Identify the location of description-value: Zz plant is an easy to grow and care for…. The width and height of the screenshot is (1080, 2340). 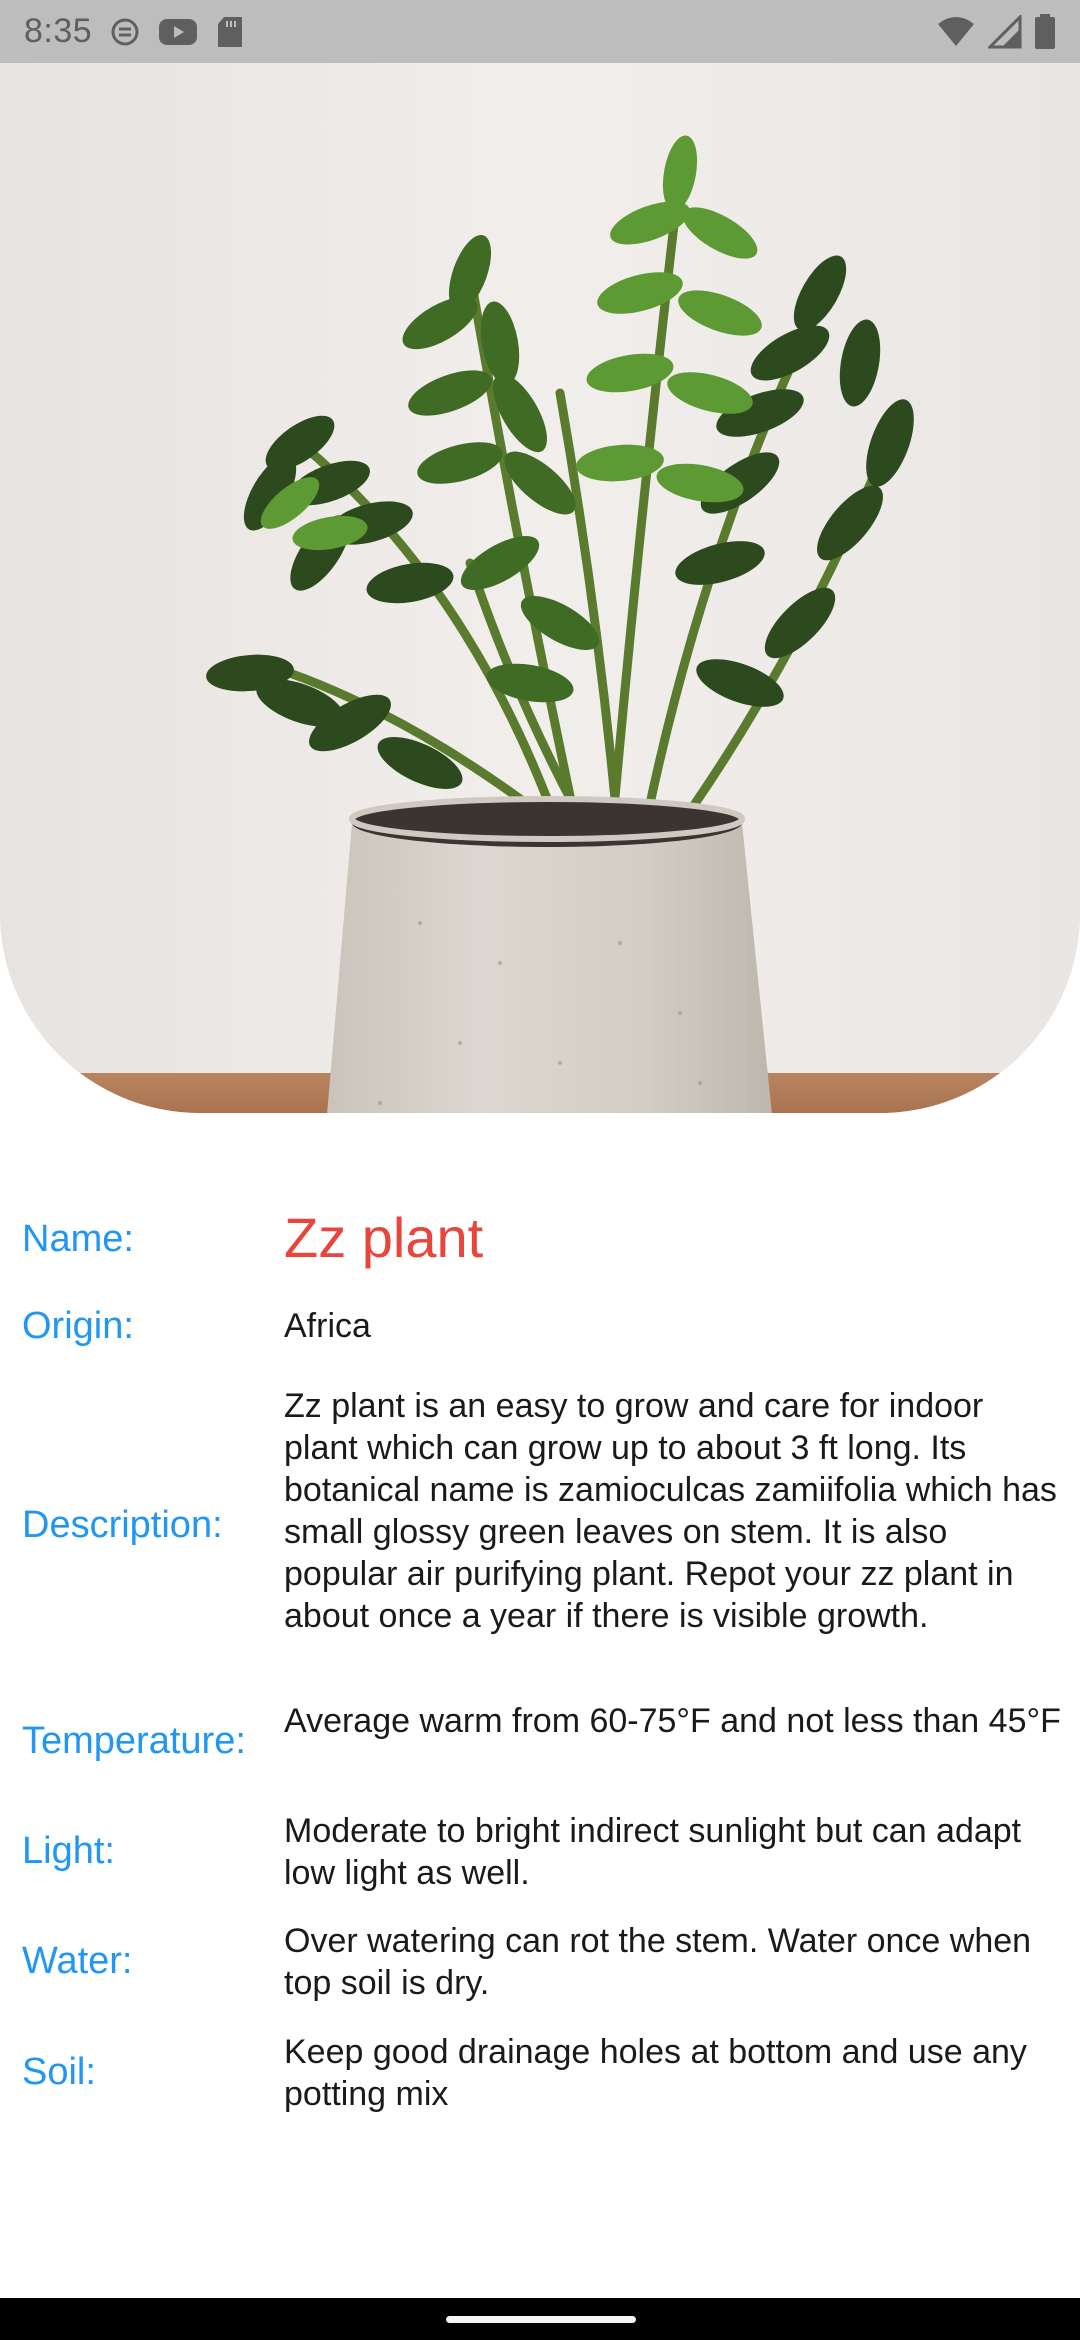
(670, 1511).